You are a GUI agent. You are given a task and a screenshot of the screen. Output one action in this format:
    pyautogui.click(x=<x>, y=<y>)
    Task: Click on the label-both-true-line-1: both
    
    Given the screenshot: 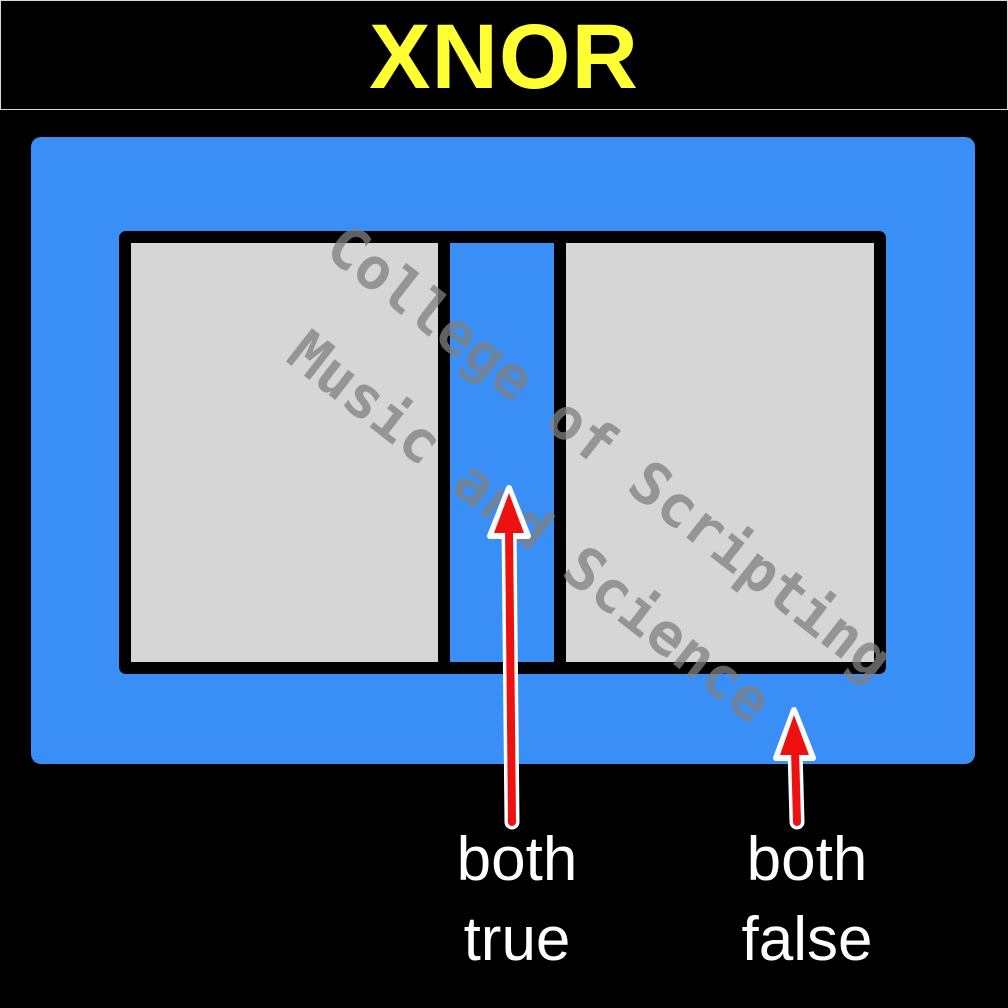 What is the action you would take?
    pyautogui.click(x=517, y=859)
    